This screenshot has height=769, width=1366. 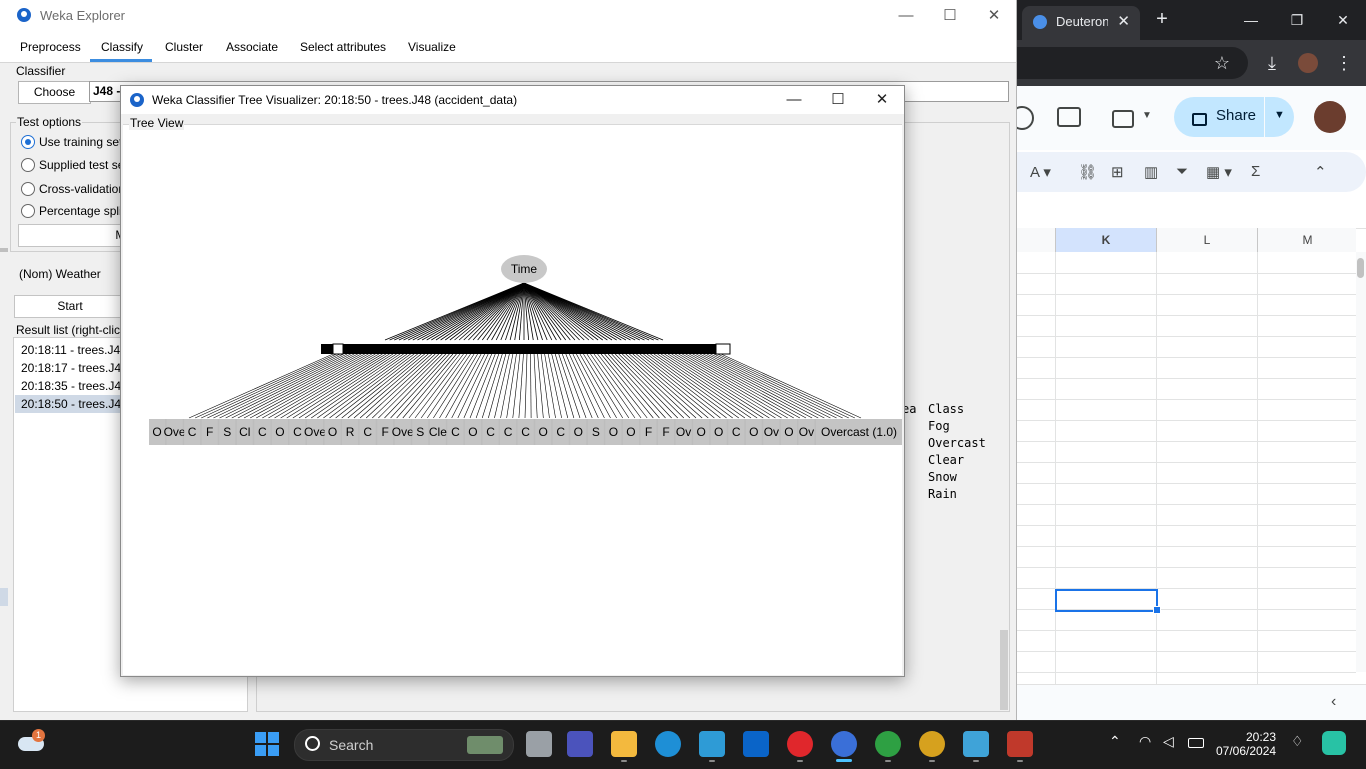 I want to click on column-header-m: M, so click(x=1307, y=240).